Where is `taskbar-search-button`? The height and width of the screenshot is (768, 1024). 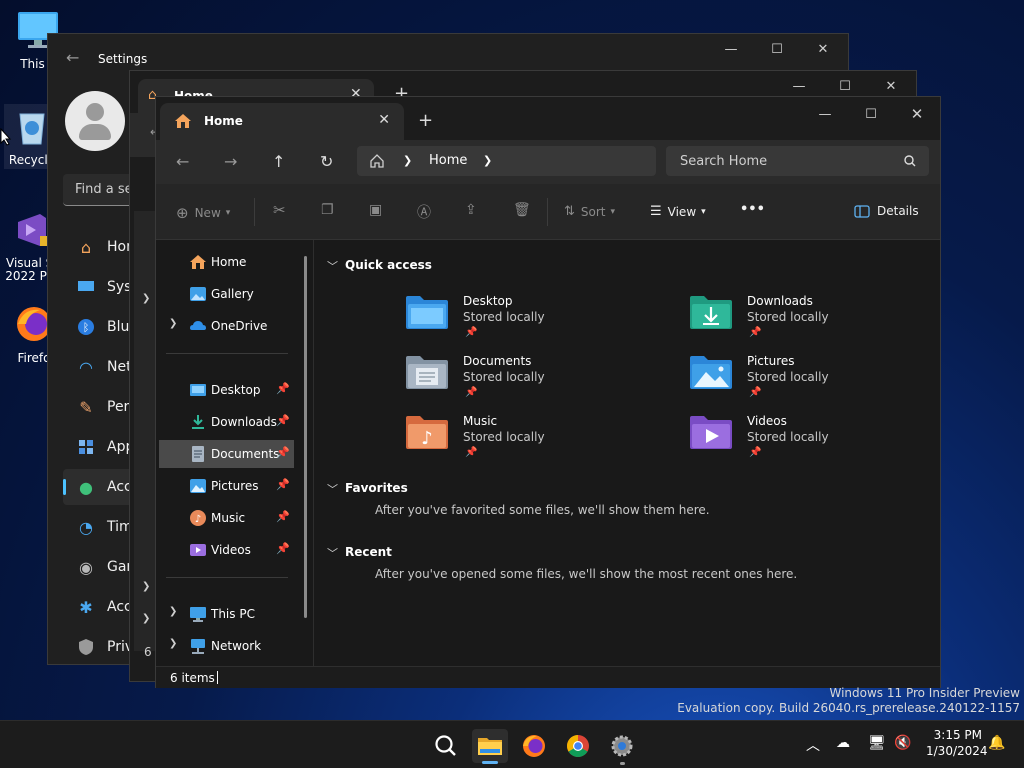
taskbar-search-button is located at coordinates (446, 746).